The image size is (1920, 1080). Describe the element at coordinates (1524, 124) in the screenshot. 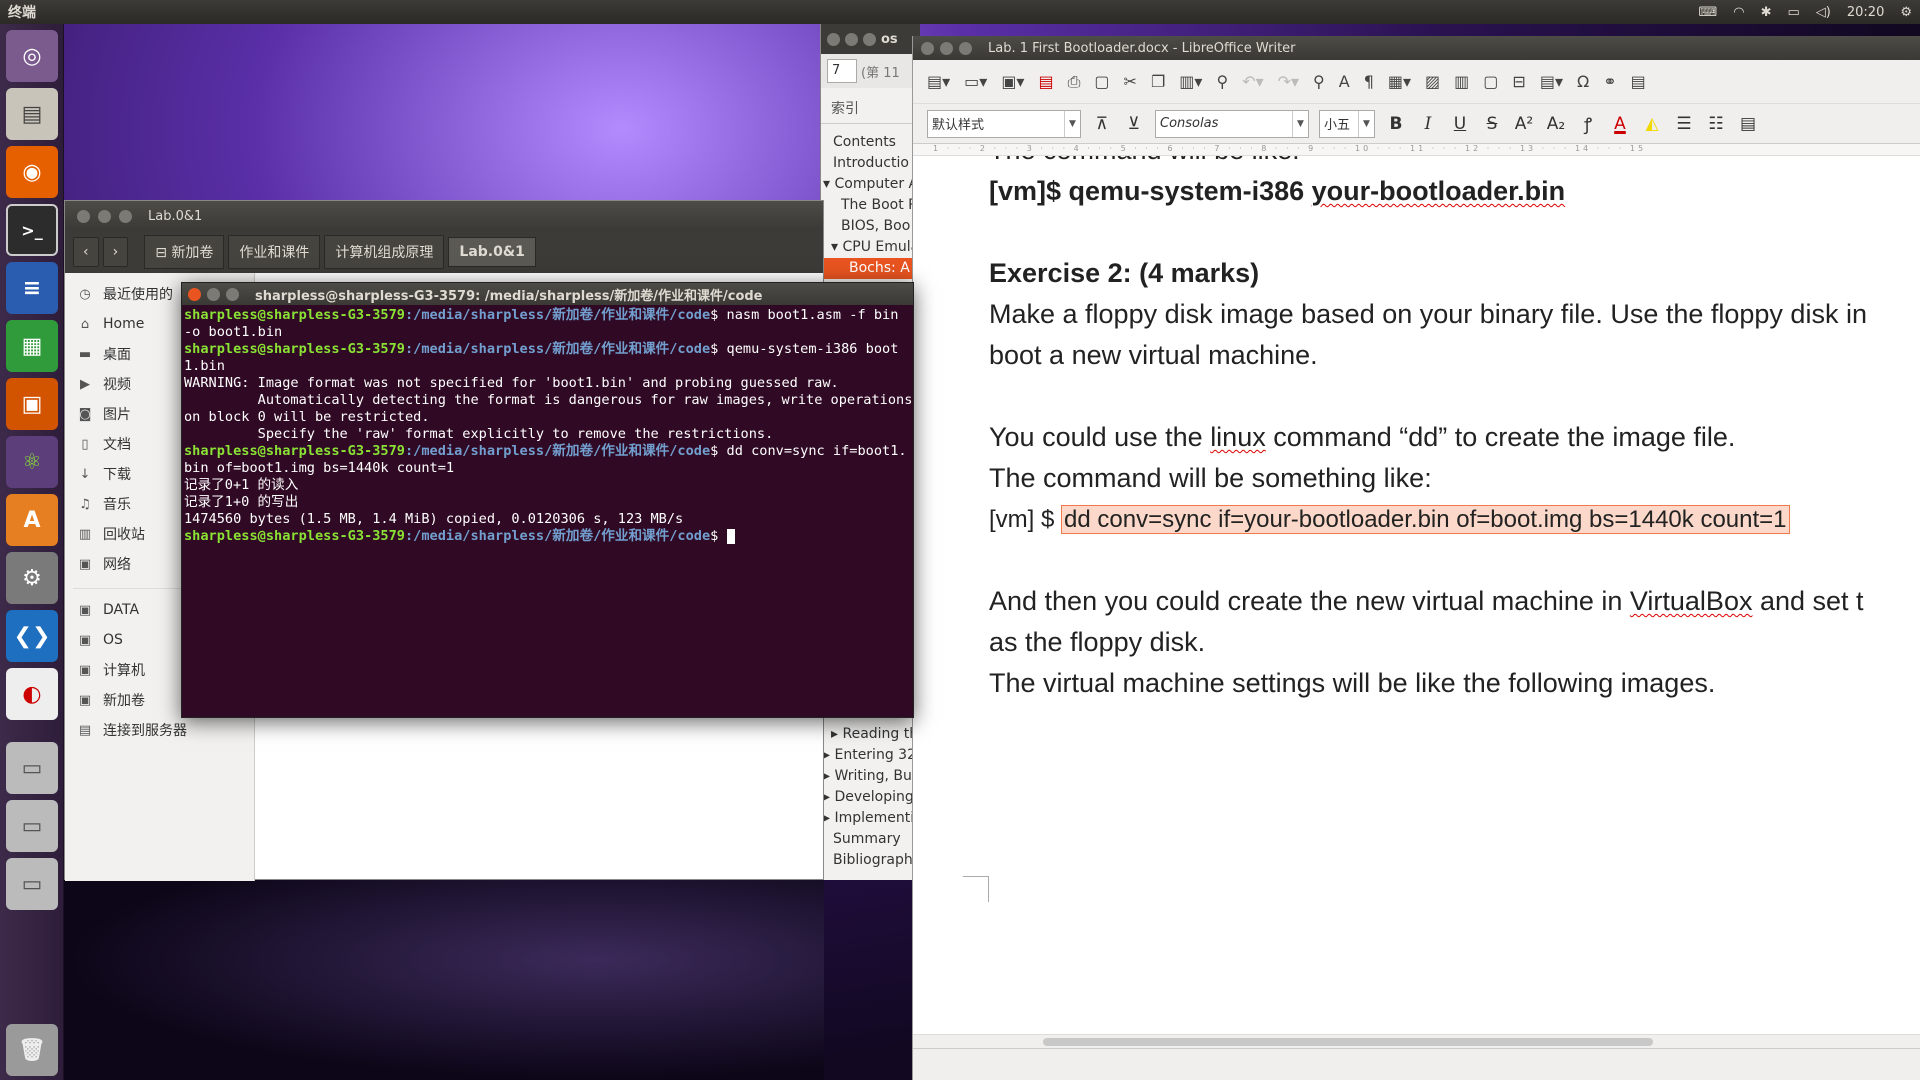

I see `superscript-button: A²` at that location.